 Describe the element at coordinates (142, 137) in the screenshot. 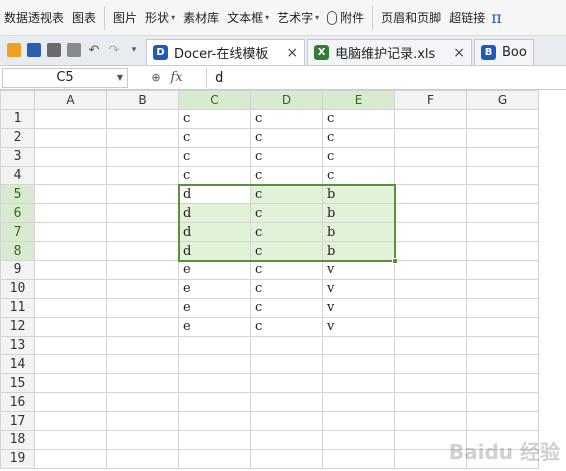

I see `cell-b2` at that location.